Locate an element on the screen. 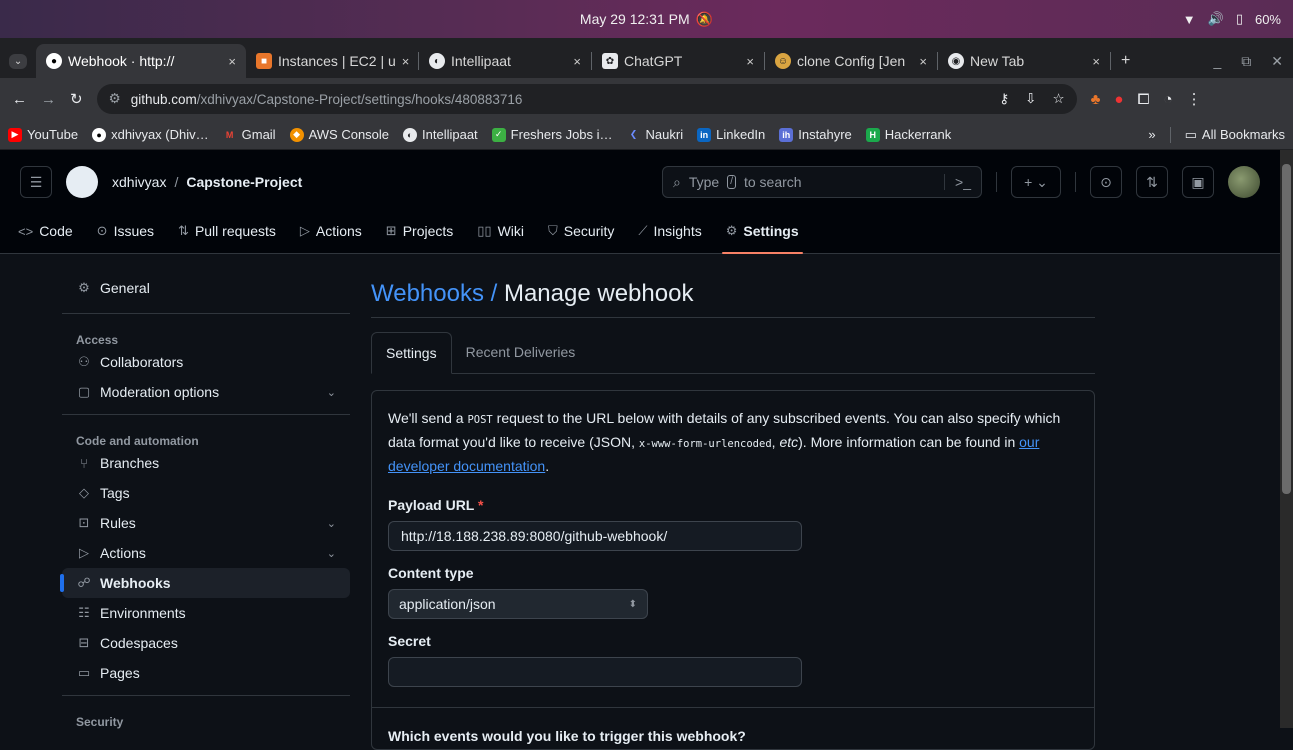 The image size is (1293, 750). new-tab-button: + is located at coordinates (1126, 61).